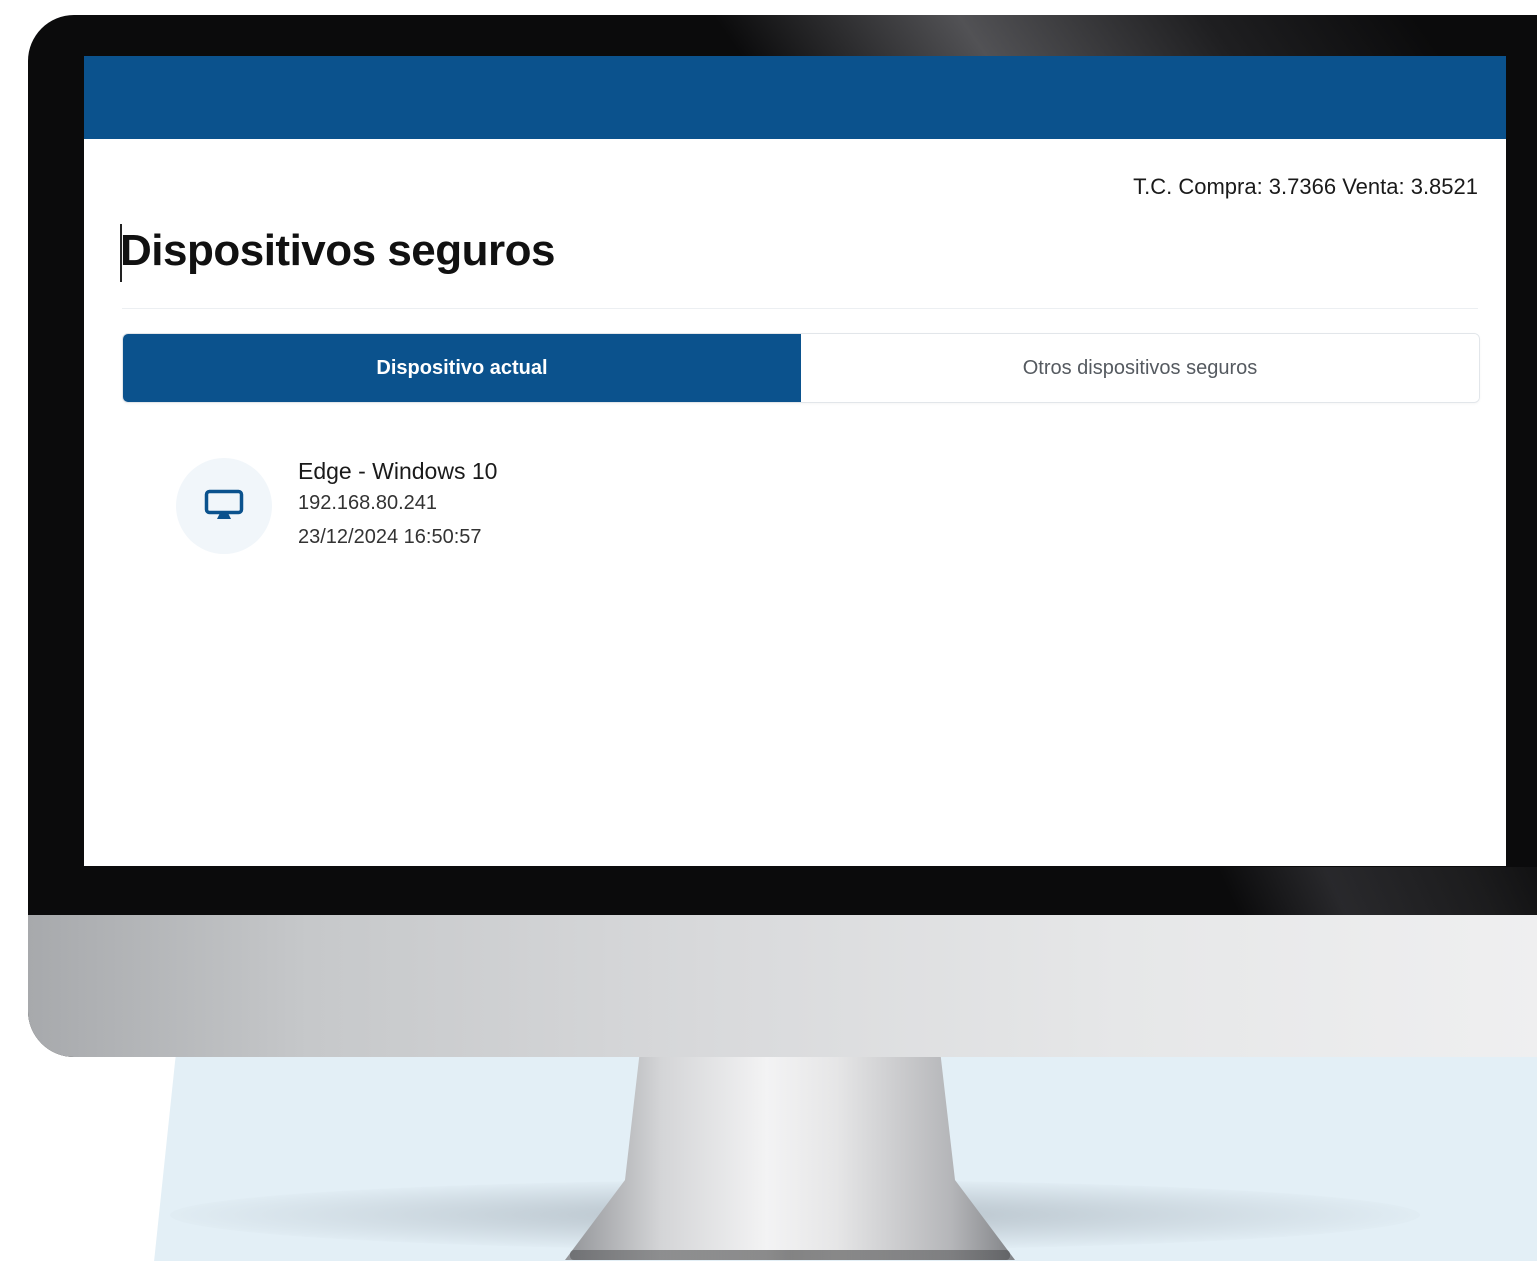 This screenshot has width=1537, height=1261. I want to click on device-icon-circle, so click(224, 506).